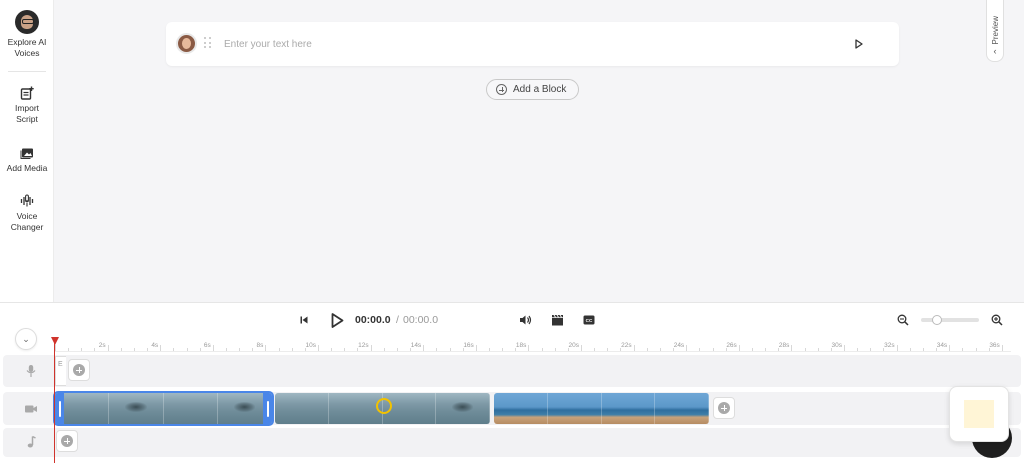 The image size is (1024, 463). I want to click on add-music-clip-button, so click(67, 441).